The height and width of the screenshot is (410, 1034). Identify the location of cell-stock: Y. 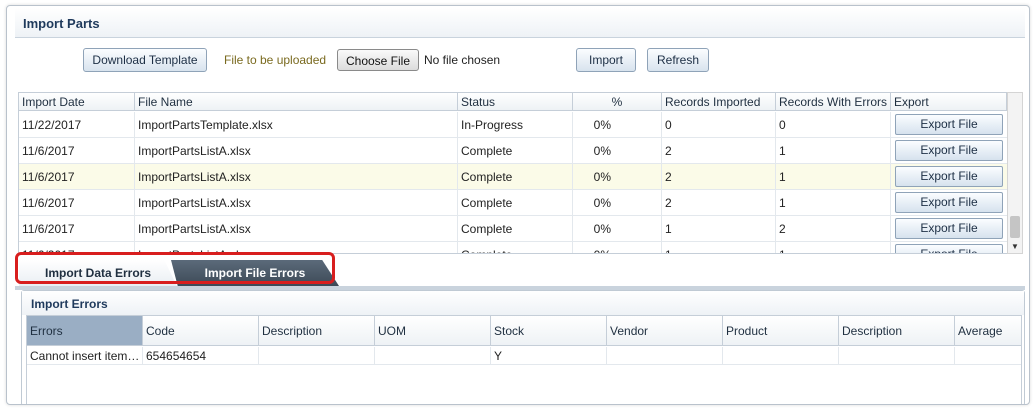
(549, 356).